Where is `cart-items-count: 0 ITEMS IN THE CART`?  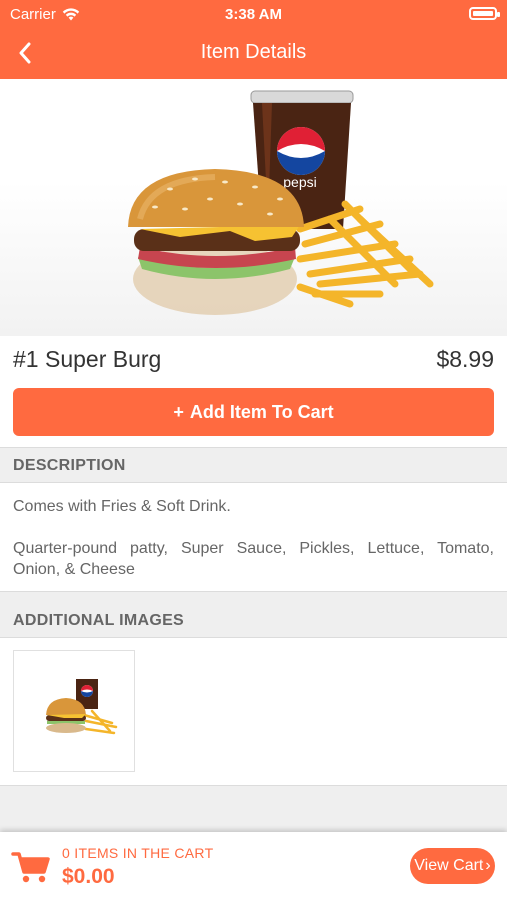
cart-items-count: 0 ITEMS IN THE CART is located at coordinates (138, 853).